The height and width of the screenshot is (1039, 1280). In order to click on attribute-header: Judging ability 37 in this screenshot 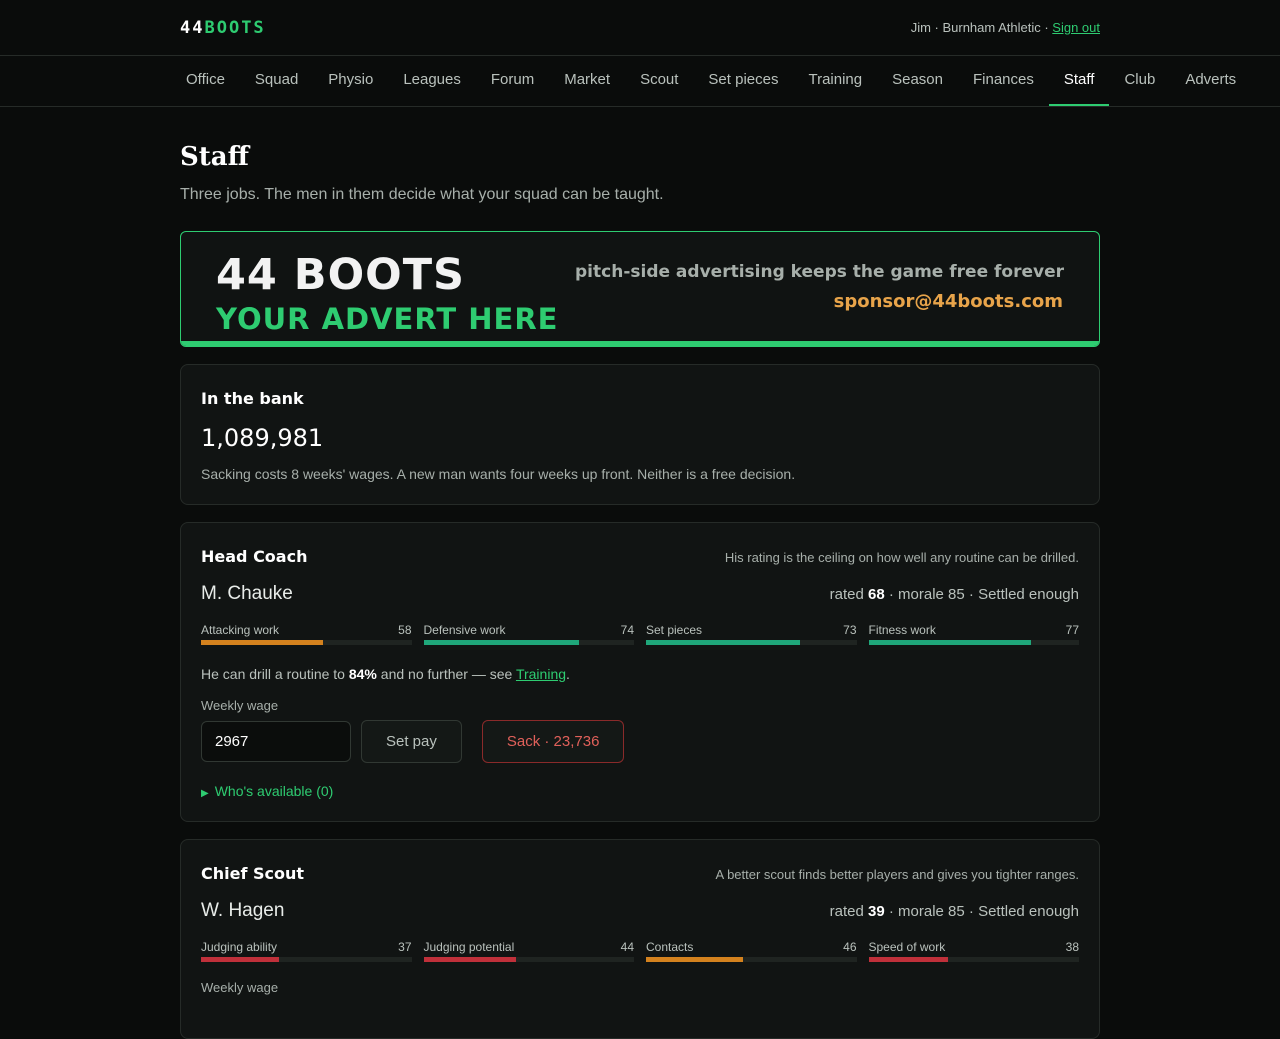, I will do `click(306, 947)`.